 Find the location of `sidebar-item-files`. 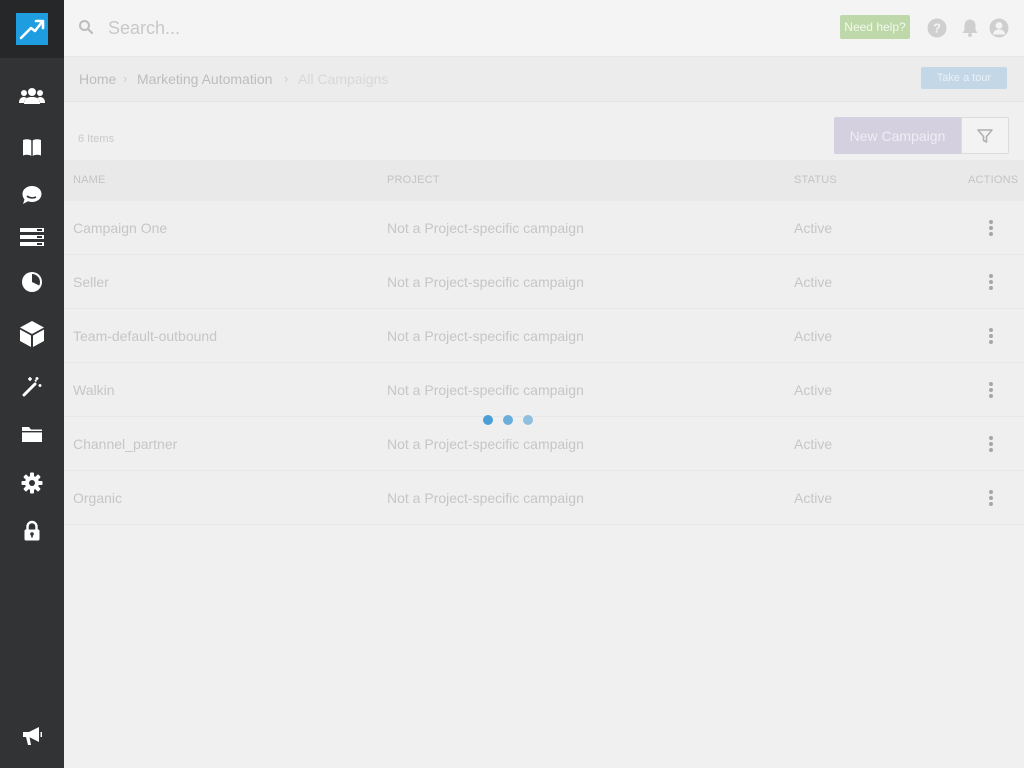

sidebar-item-files is located at coordinates (32, 434).